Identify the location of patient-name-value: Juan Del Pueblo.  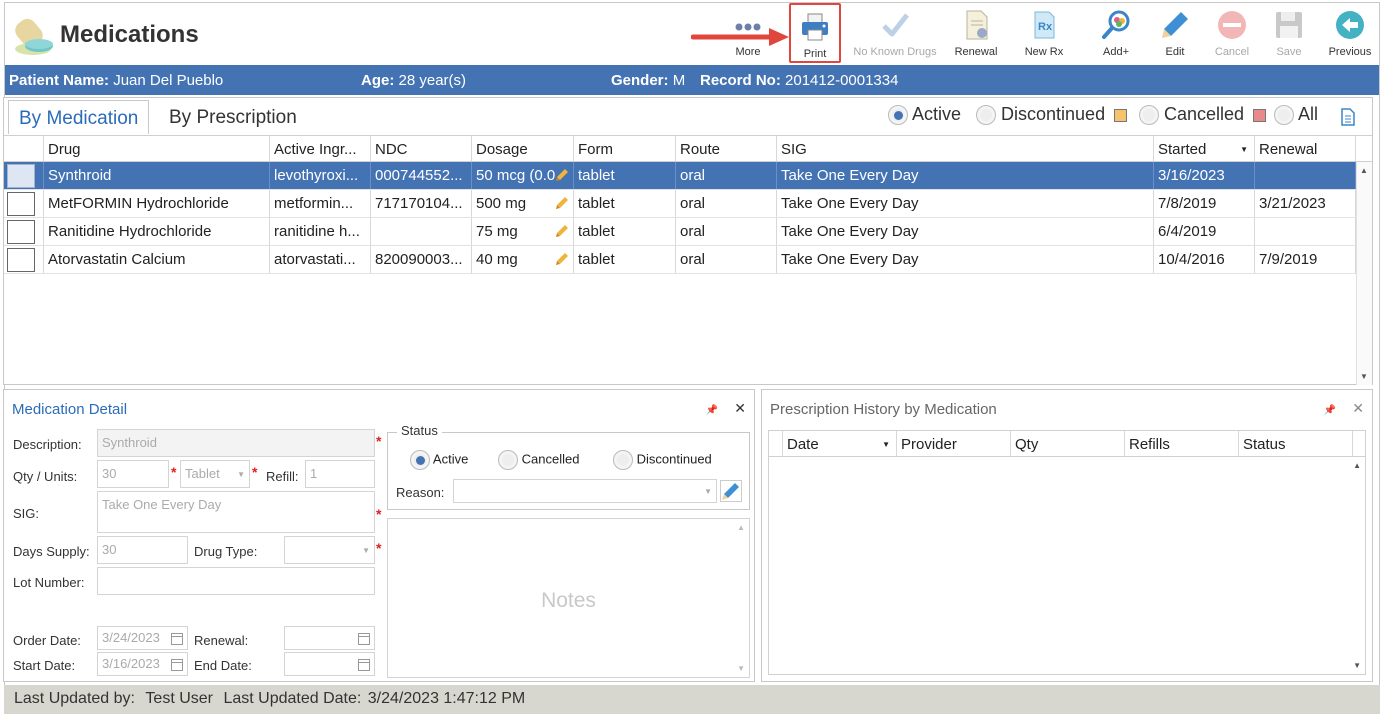
(168, 80).